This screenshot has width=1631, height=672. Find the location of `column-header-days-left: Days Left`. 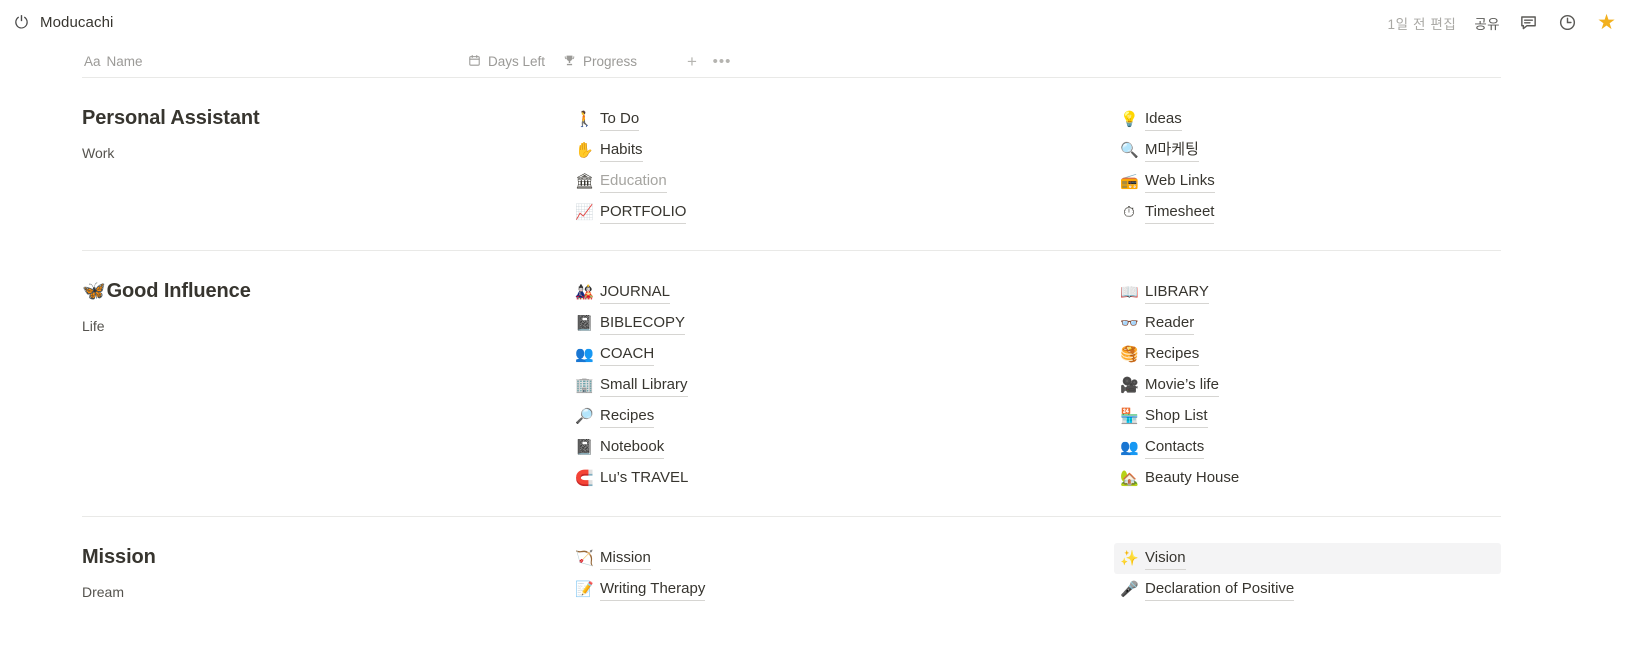

column-header-days-left: Days Left is located at coordinates (514, 61).